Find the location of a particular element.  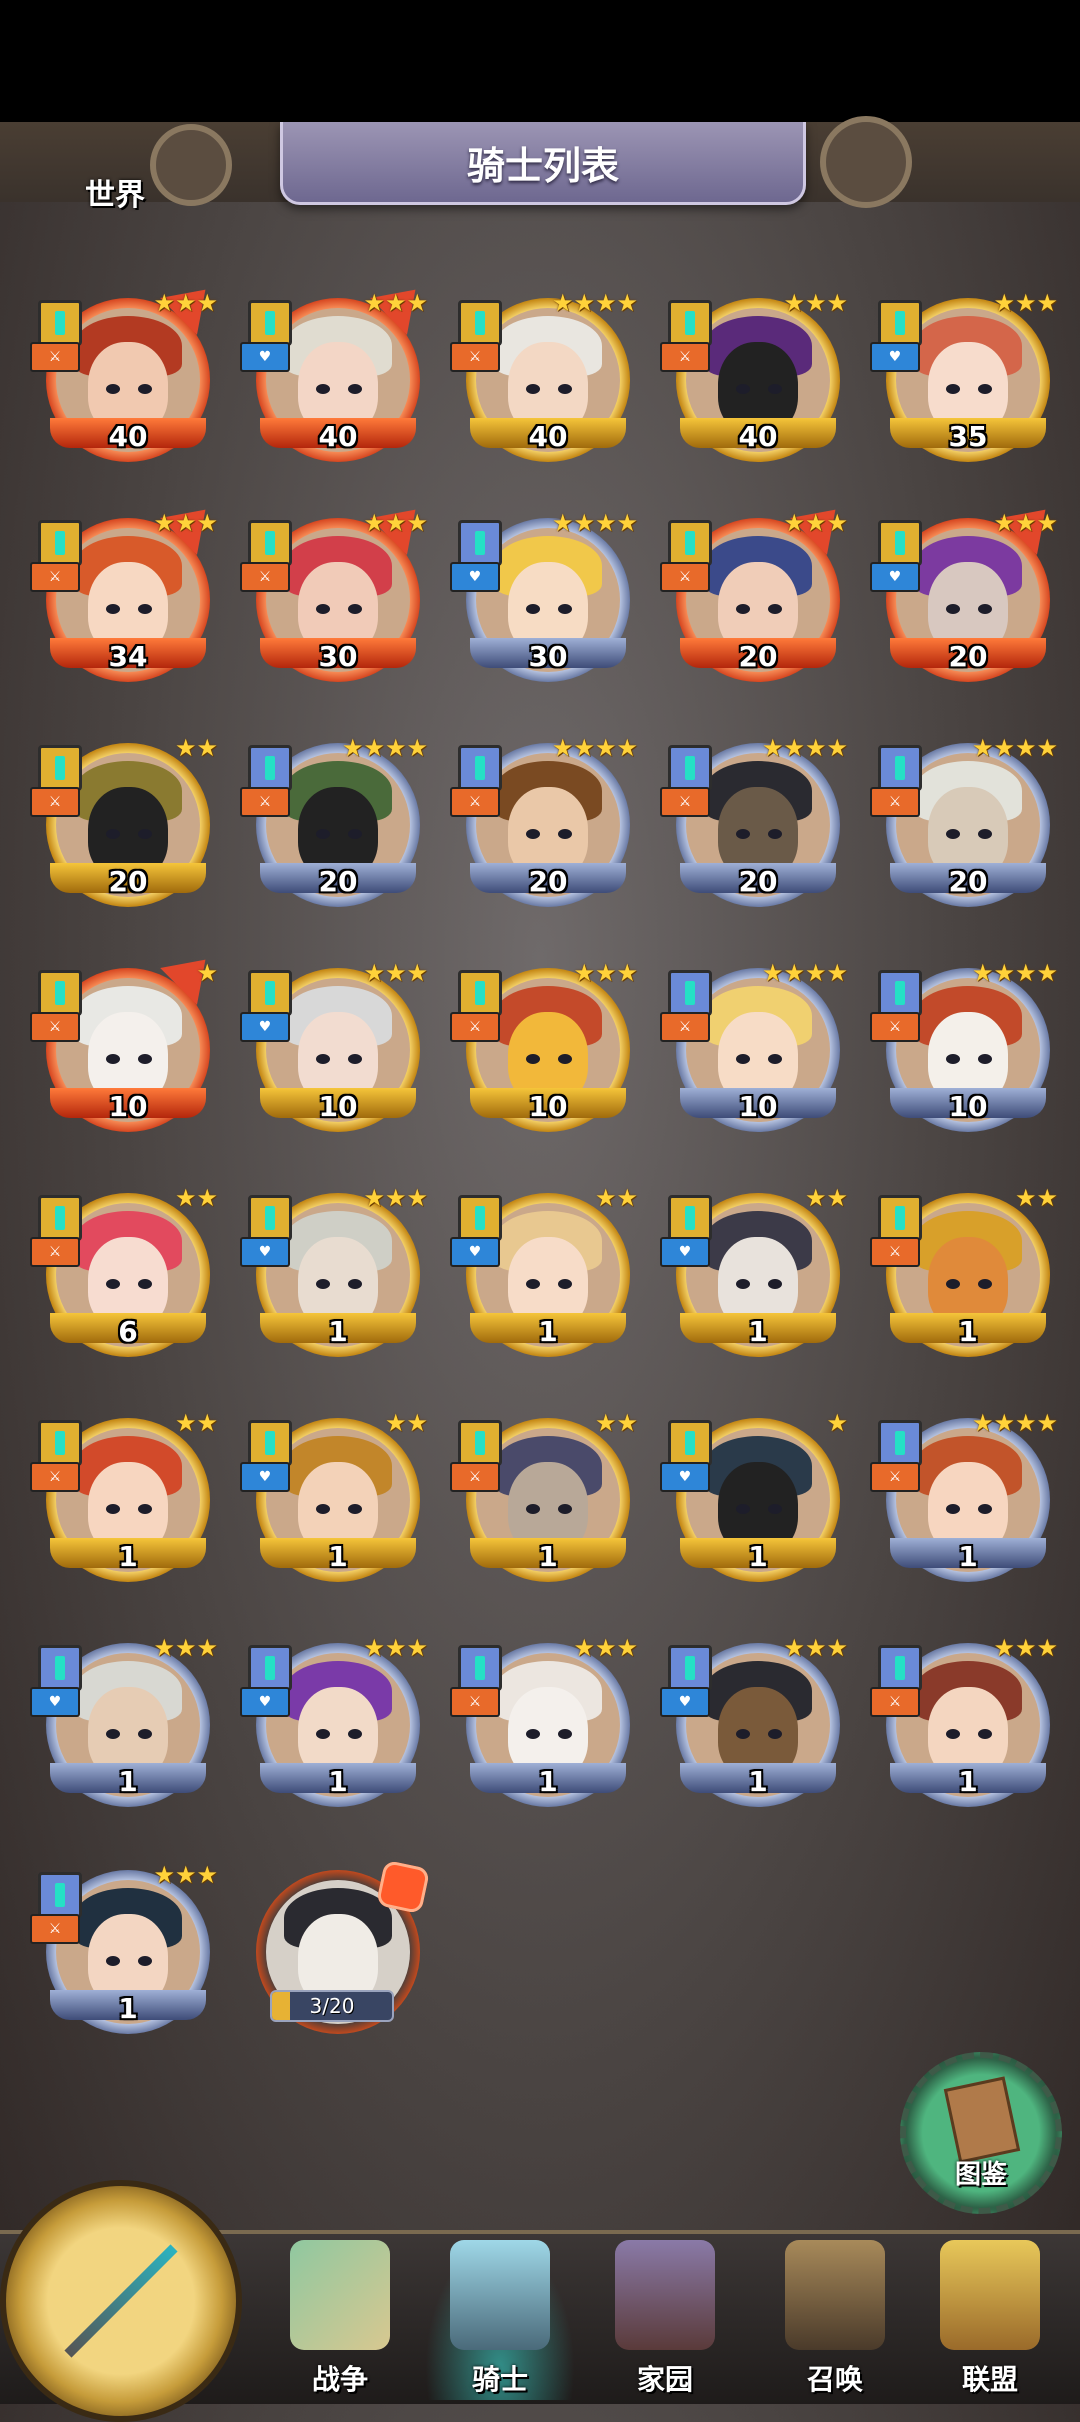

knight-card: ★★★★ ♥ 30 is located at coordinates (545, 605).